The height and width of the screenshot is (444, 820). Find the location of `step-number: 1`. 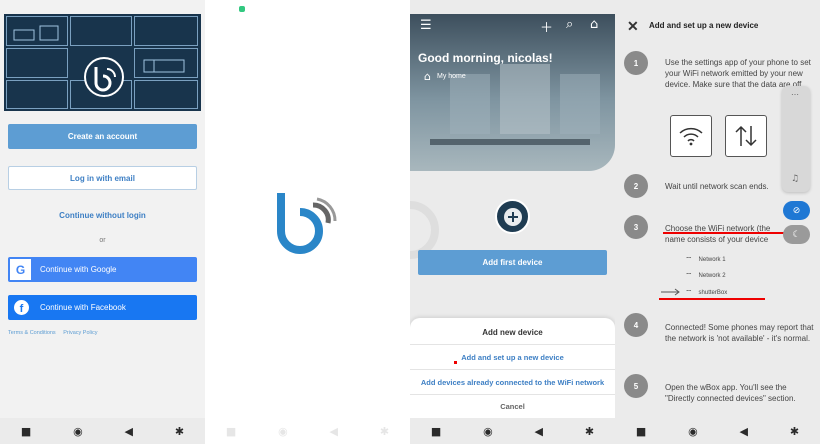

step-number: 1 is located at coordinates (636, 63).